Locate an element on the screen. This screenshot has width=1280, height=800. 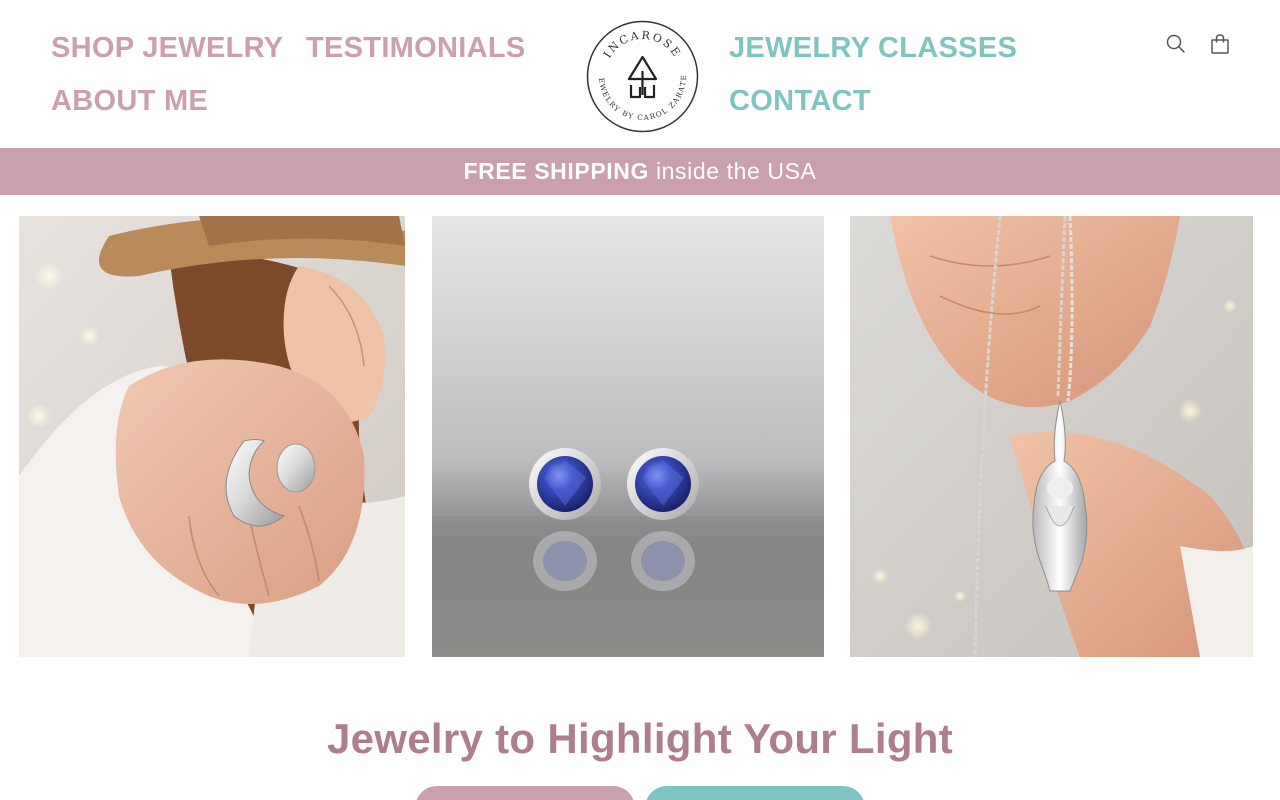
classes-cta-button is located at coordinates (755, 793).